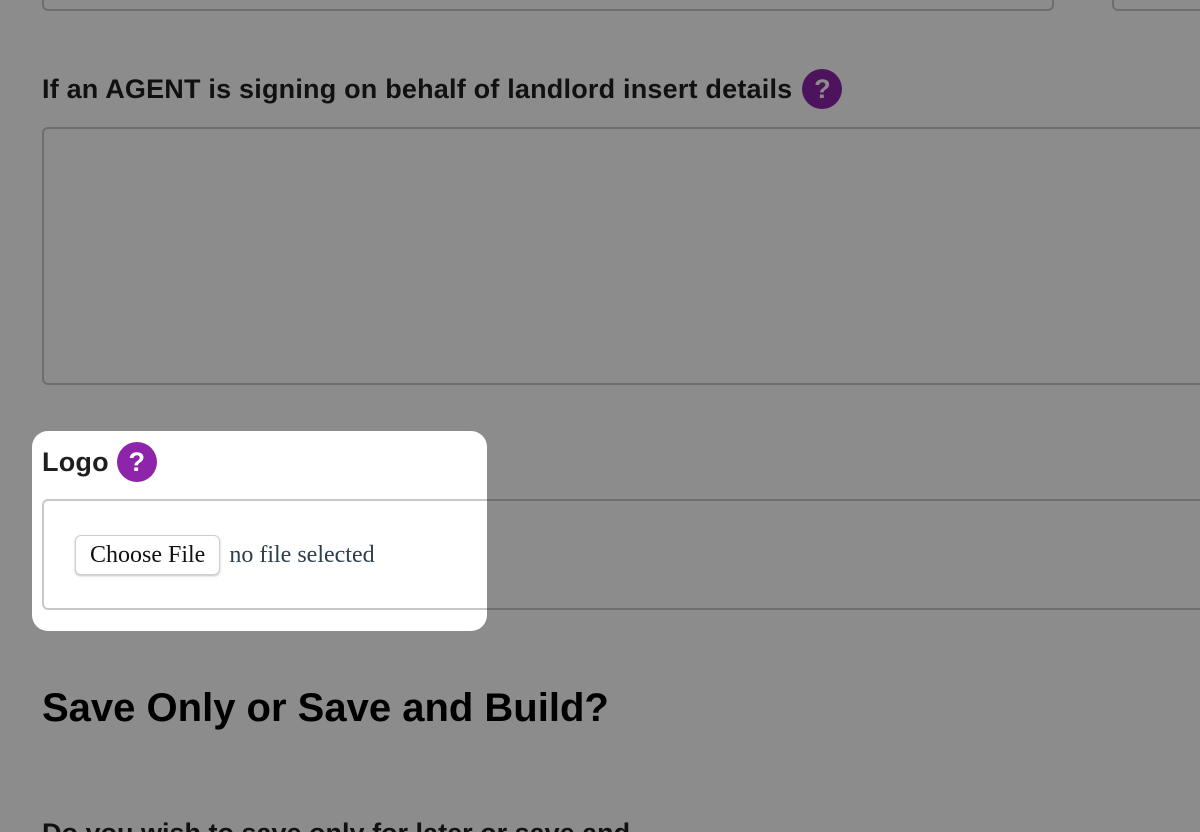 This screenshot has height=832, width=1200. What do you see at coordinates (822, 89) in the screenshot?
I see `agent-help-icon: ?` at bounding box center [822, 89].